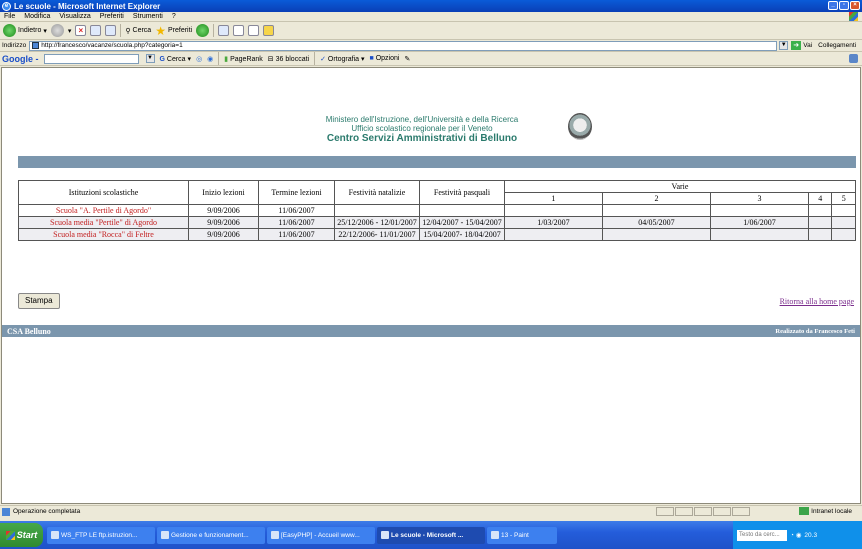 This screenshot has width=862, height=549. What do you see at coordinates (20, 59) in the screenshot?
I see `google-logo: Google -` at bounding box center [20, 59].